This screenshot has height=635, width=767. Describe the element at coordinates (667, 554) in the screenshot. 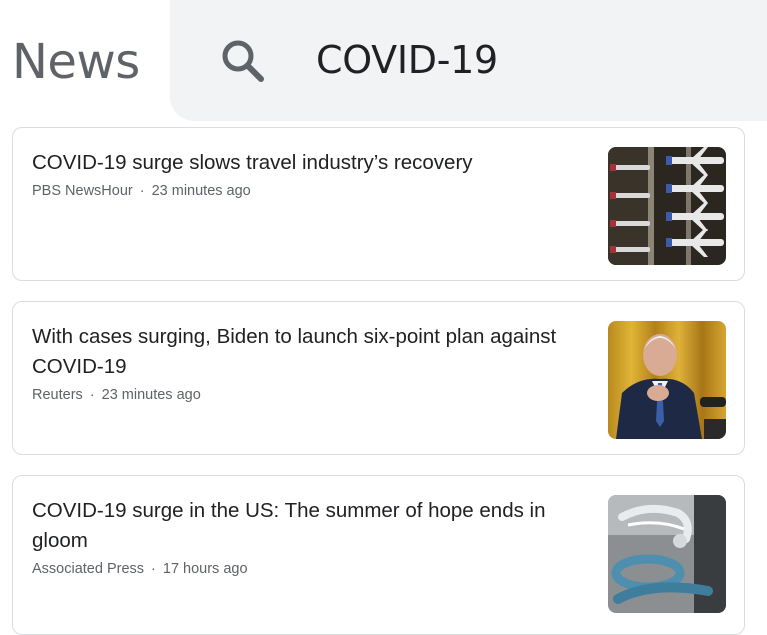

I see `medical-equipment-image` at that location.